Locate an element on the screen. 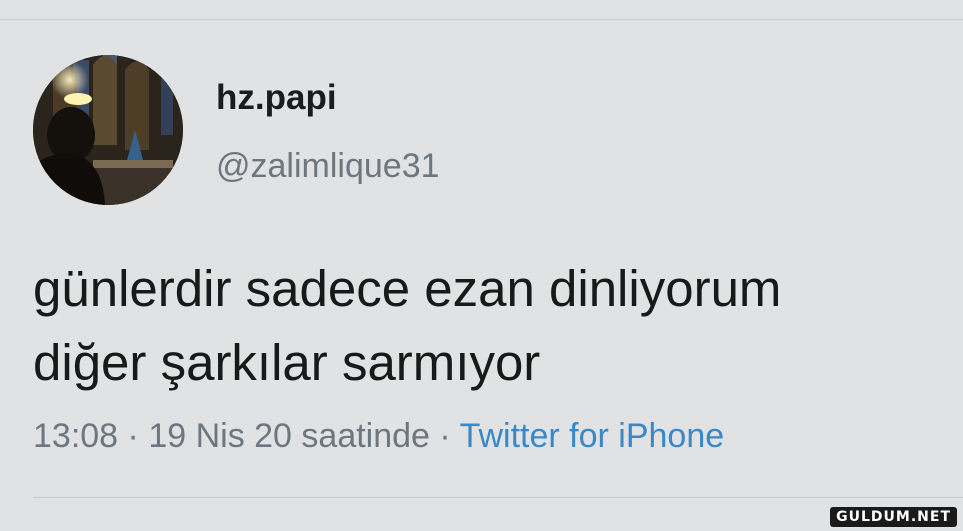  tweet-date: 19 Nis 20 saatinde is located at coordinates (289, 436).